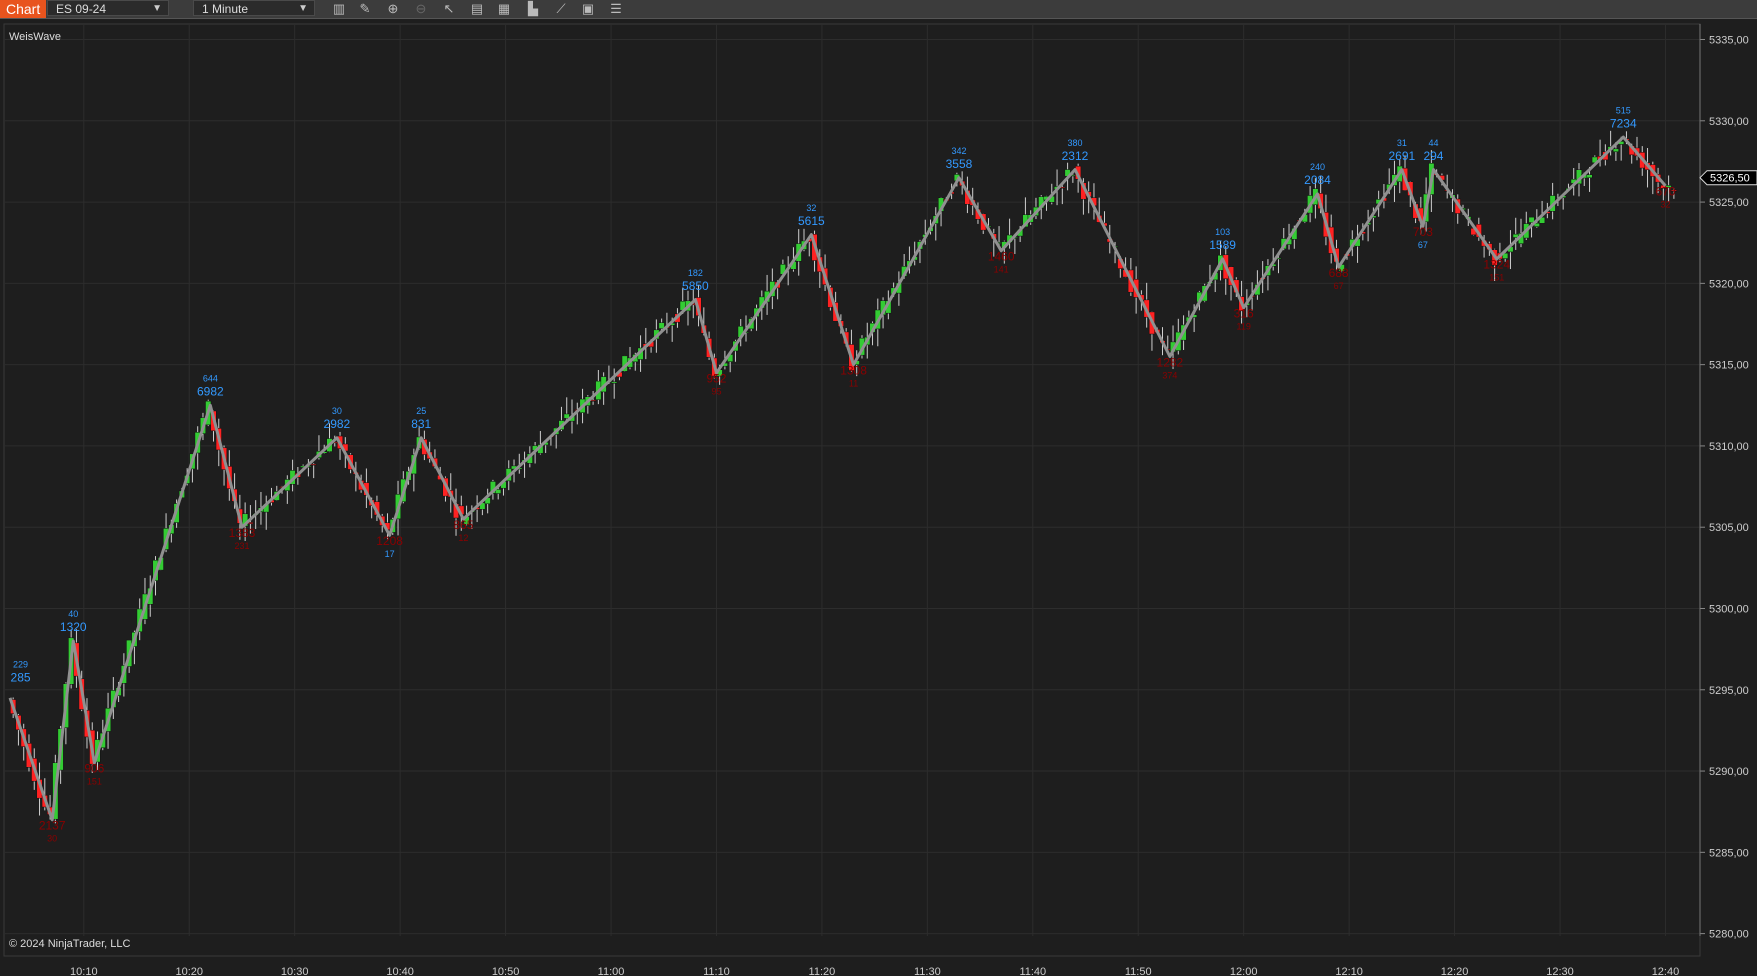 This screenshot has width=1757, height=976. I want to click on copyright-text: © 2024 NinjaTrader, LLC, so click(70, 944).